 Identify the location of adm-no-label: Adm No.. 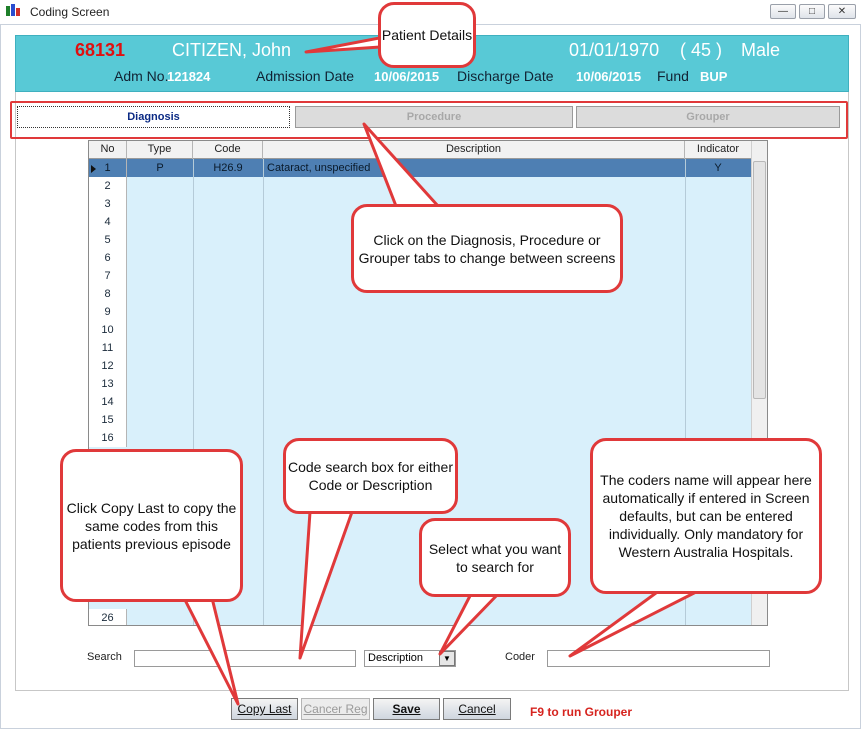
(141, 76).